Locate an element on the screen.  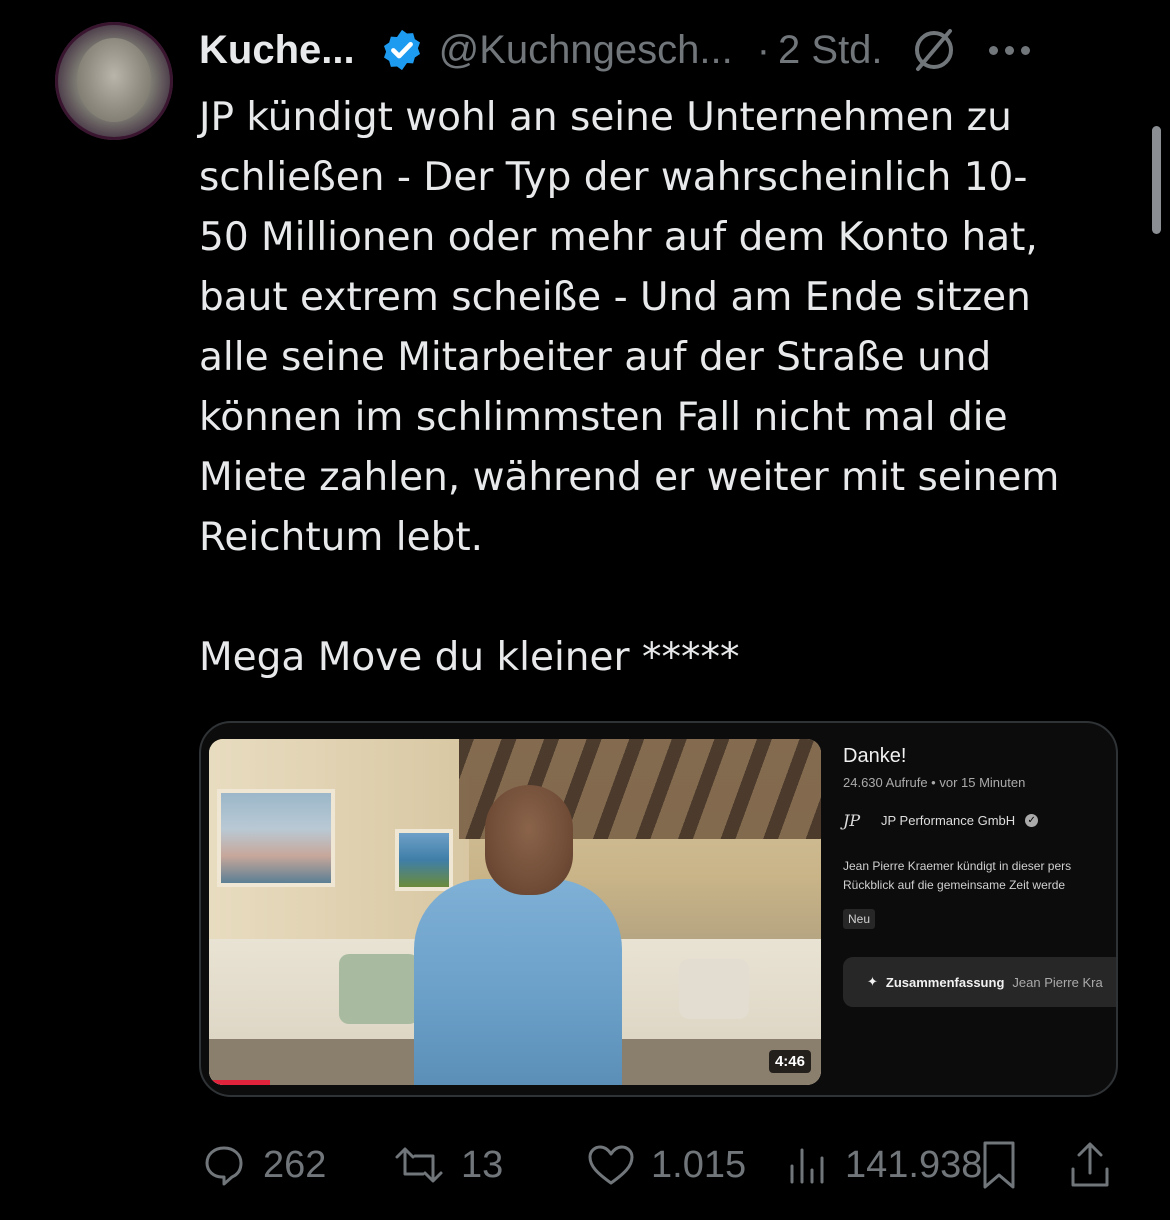
video-thumbnail: 4:46 is located at coordinates (515, 912).